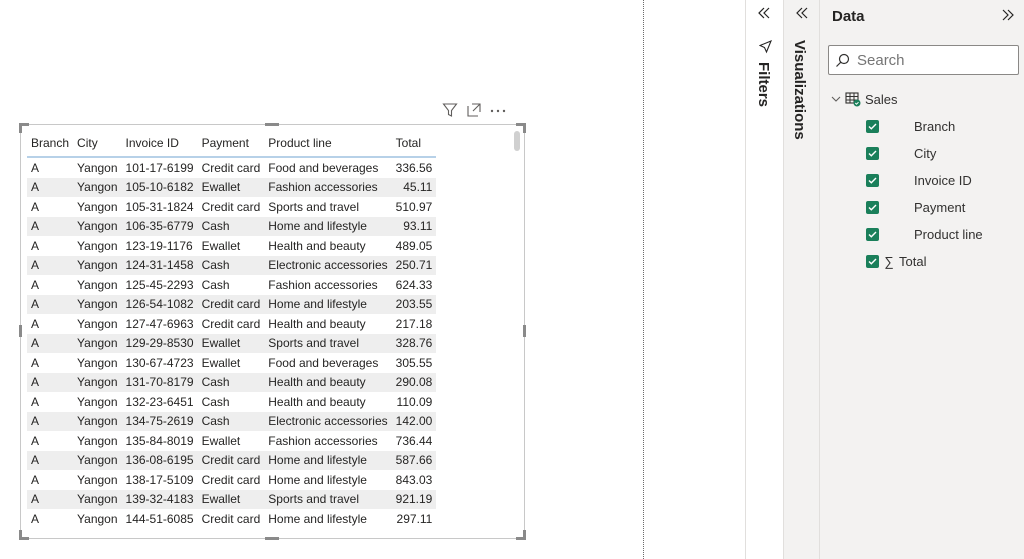  I want to click on field-city: City, so click(901, 153).